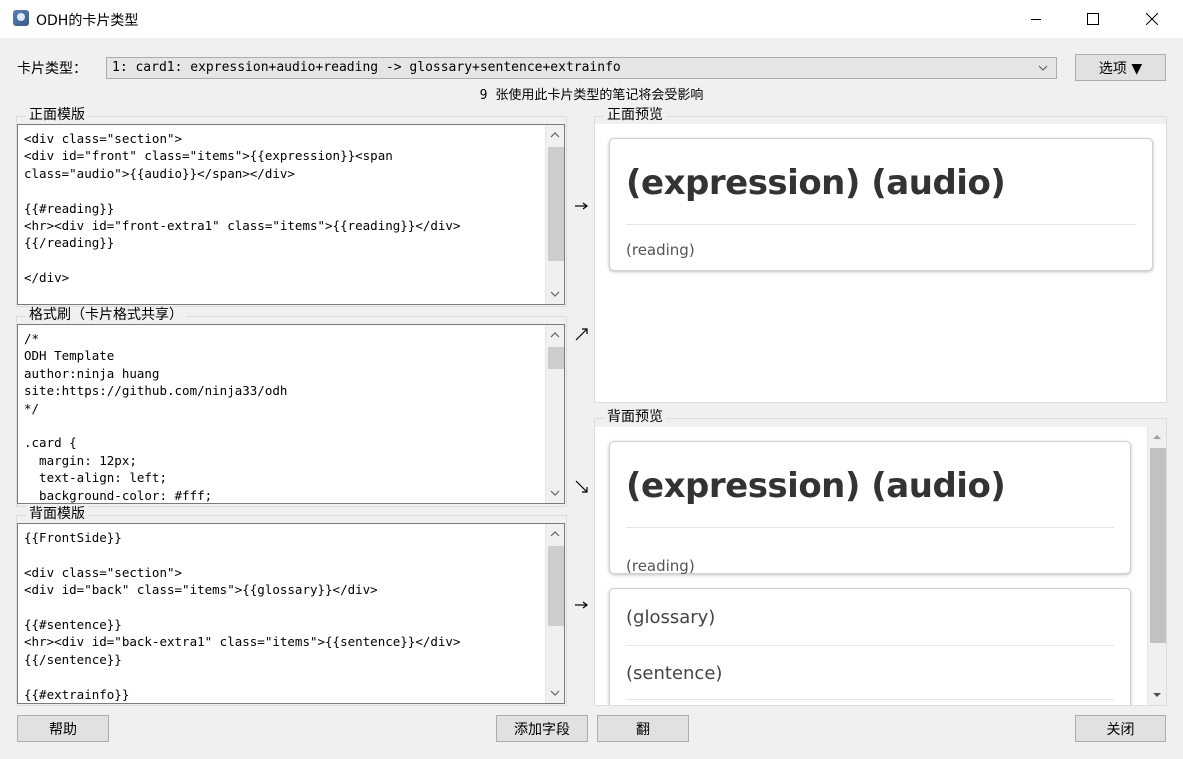 The width and height of the screenshot is (1183, 759). Describe the element at coordinates (1043, 68) in the screenshot. I see `chevron-down-icon` at that location.